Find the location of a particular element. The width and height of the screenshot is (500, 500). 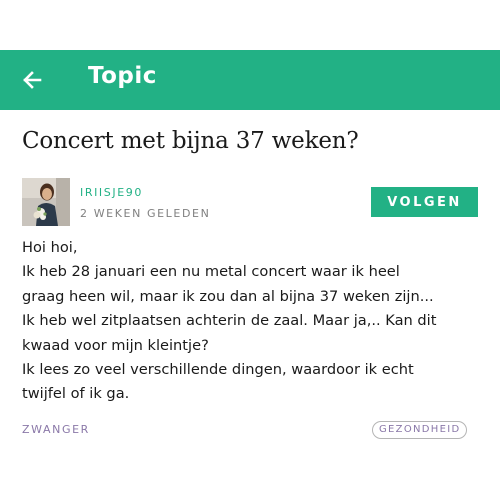

app-header: Topic is located at coordinates (250, 80).